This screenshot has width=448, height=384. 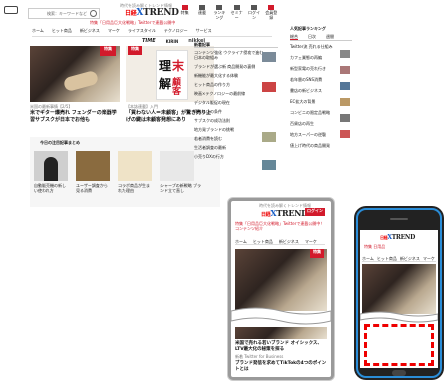 What do you see at coordinates (93, 188) in the screenshot?
I see `week-item-2: ユーザー調査から見る消費` at bounding box center [93, 188].